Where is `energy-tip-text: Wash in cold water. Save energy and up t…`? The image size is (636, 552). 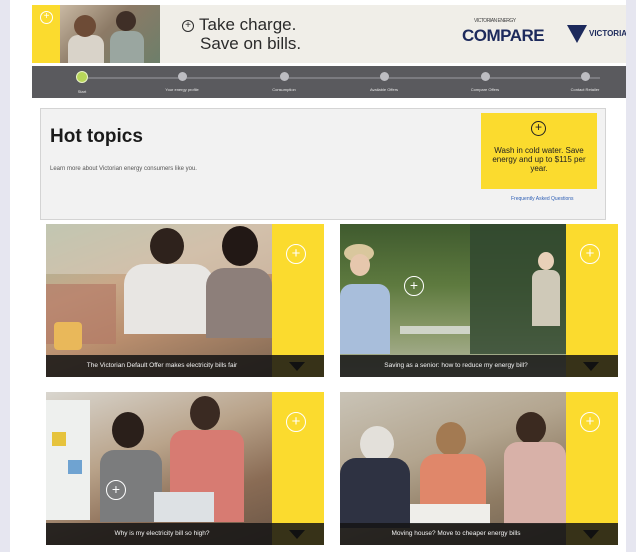
energy-tip-text: Wash in cold water. Save energy and up t… is located at coordinates (539, 159).